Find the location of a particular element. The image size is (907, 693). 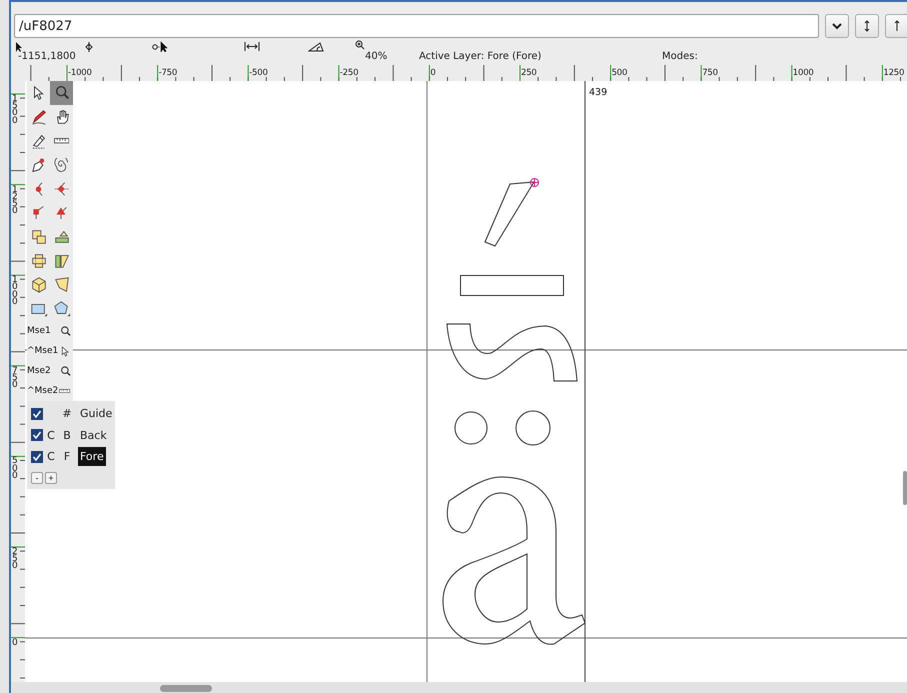

pen-icon is located at coordinates (39, 165).